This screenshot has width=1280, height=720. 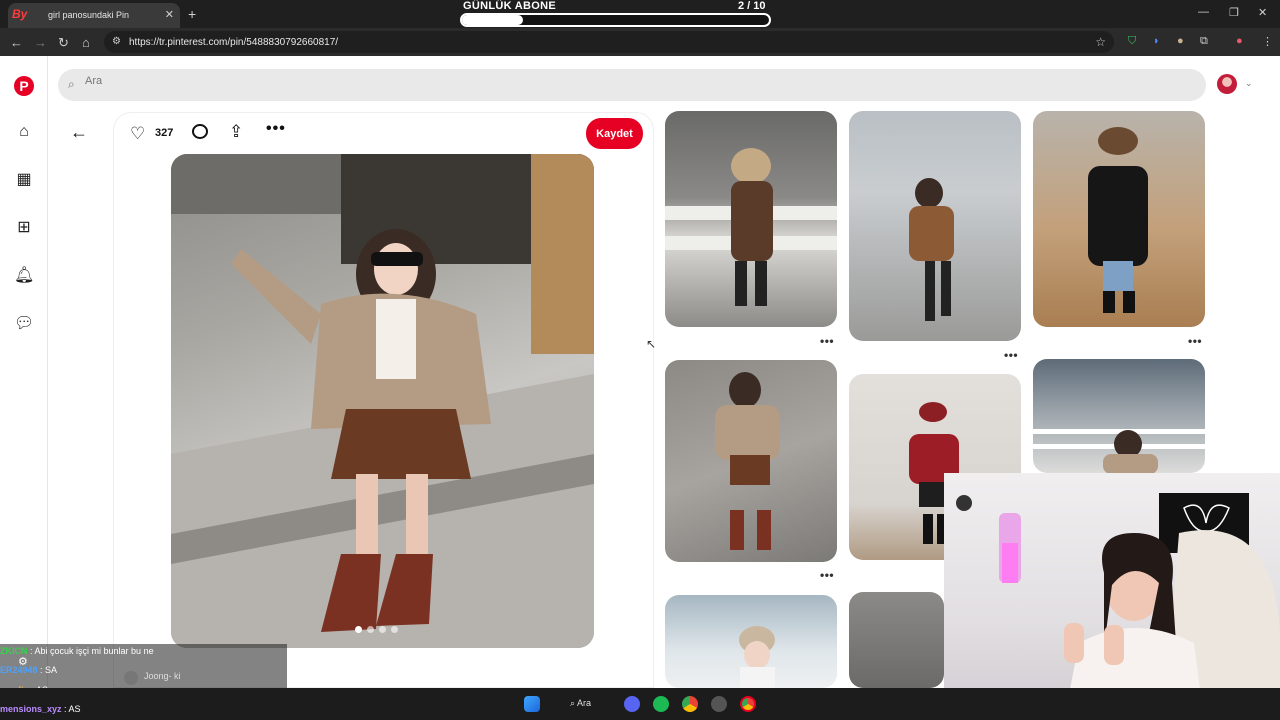 What do you see at coordinates (24, 228) in the screenshot?
I see `create-icon: ⊞` at bounding box center [24, 228].